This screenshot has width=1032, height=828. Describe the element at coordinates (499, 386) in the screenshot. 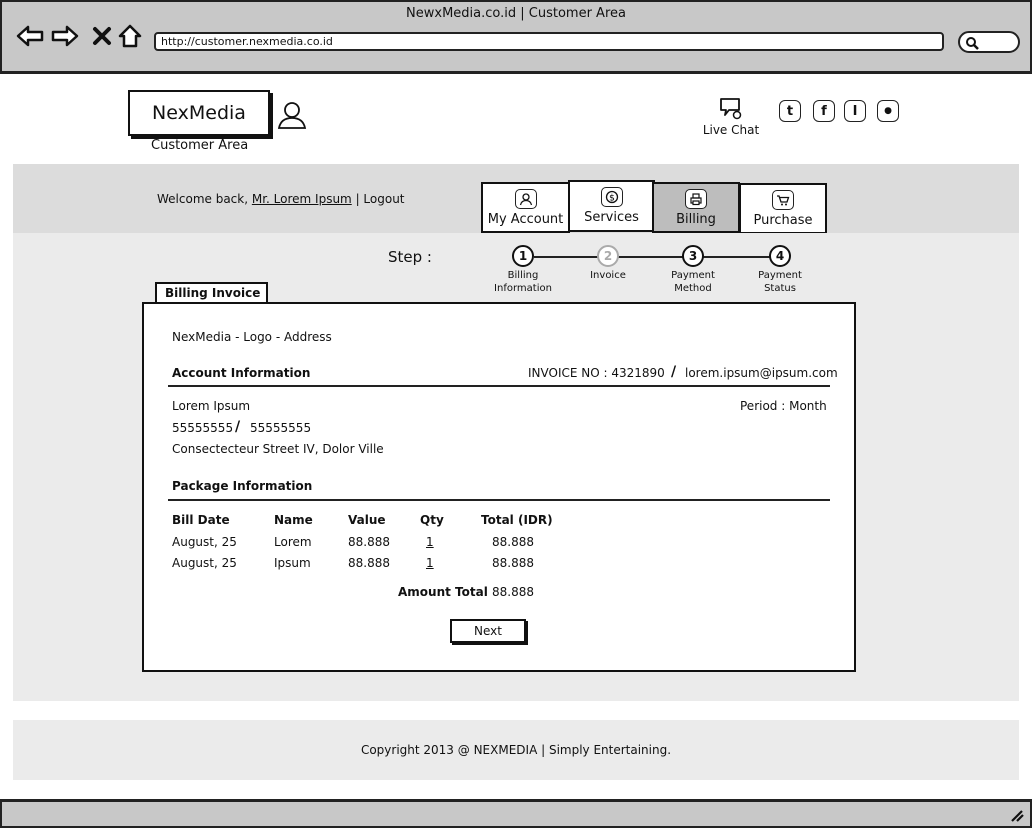

I see `account-divider` at that location.